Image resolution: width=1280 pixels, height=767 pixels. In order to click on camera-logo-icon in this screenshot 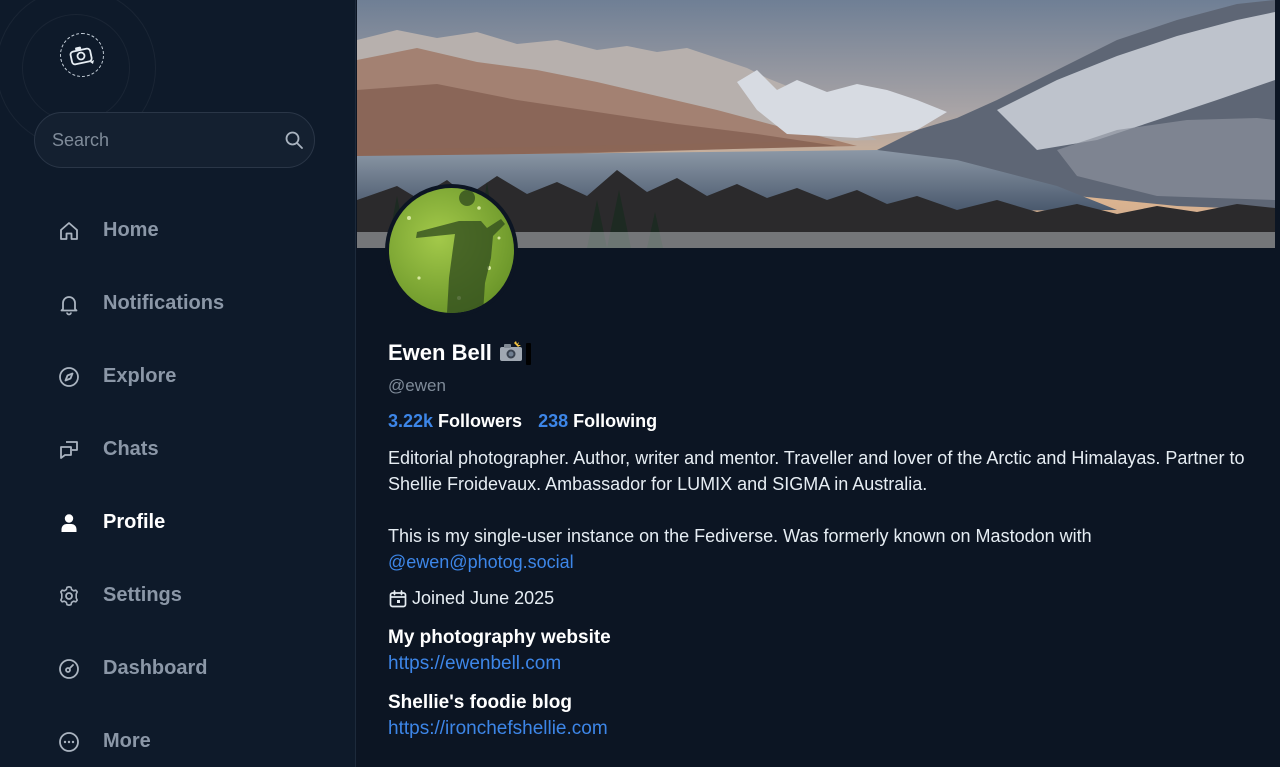, I will do `click(81, 56)`.